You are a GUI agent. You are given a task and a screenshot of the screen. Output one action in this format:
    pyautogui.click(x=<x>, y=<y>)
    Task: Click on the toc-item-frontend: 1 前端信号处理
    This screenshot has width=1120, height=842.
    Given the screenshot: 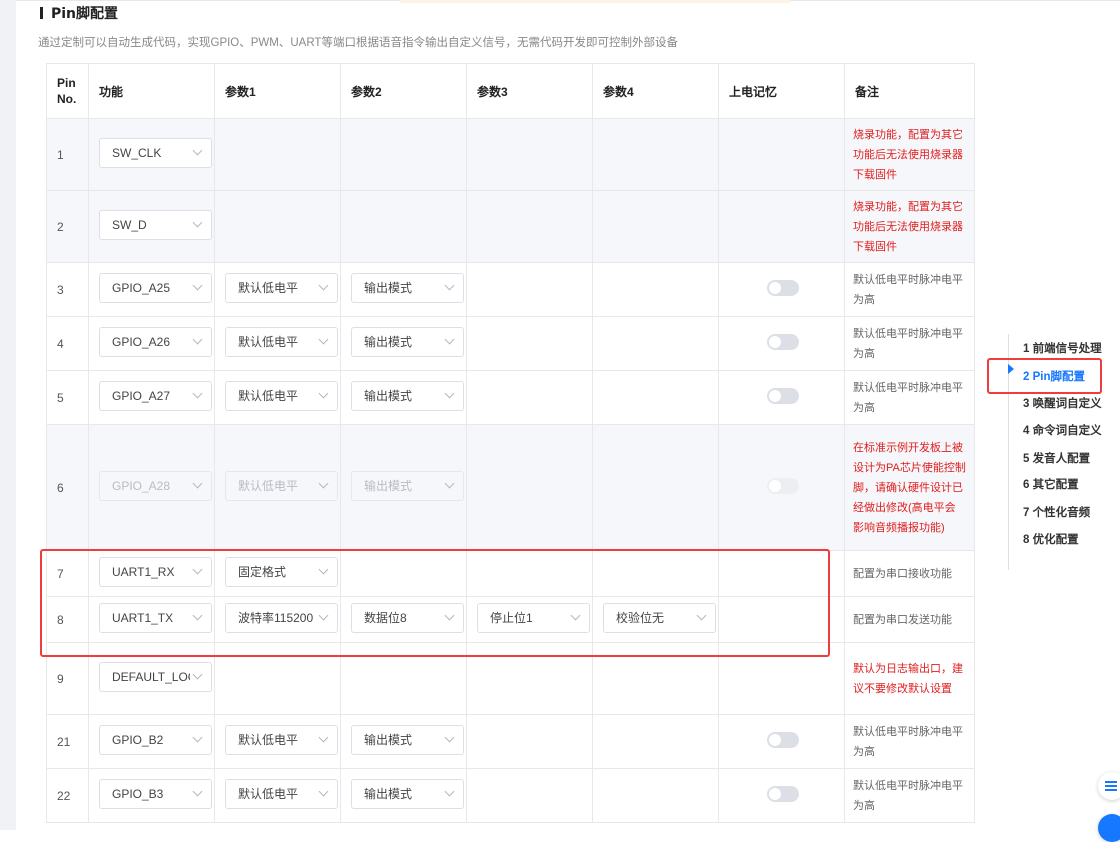 What is the action you would take?
    pyautogui.click(x=1062, y=348)
    